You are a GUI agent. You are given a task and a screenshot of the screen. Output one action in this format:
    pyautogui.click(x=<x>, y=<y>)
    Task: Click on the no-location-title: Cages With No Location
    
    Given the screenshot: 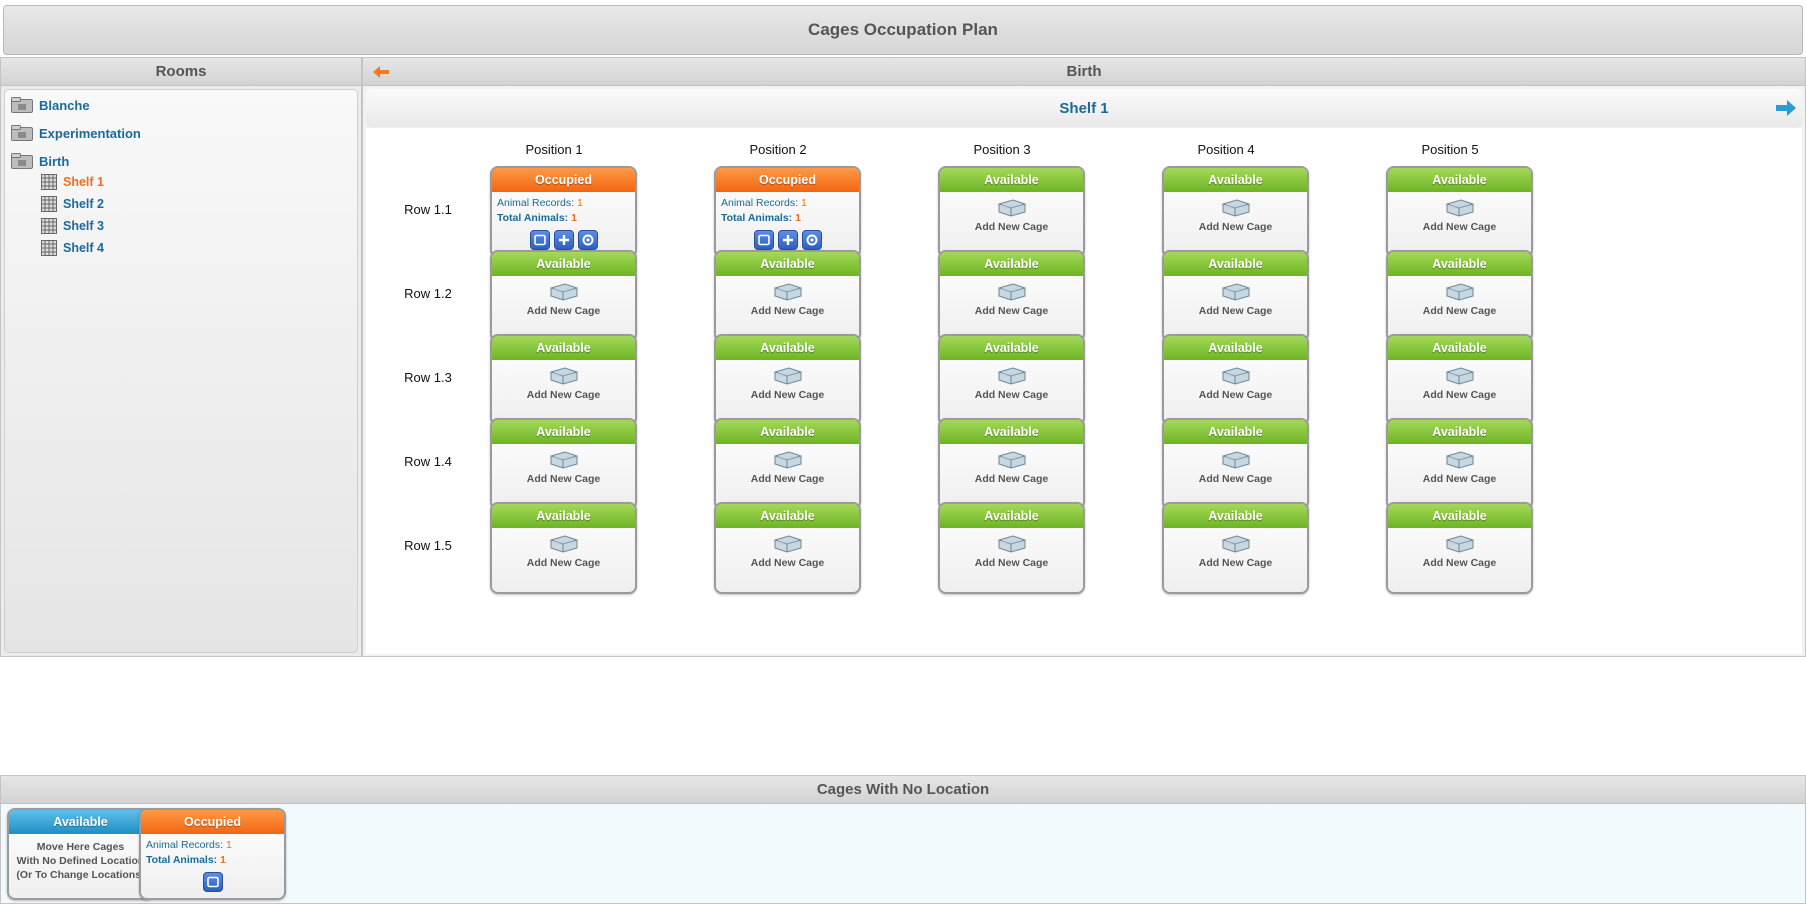 What is the action you would take?
    pyautogui.click(x=903, y=789)
    